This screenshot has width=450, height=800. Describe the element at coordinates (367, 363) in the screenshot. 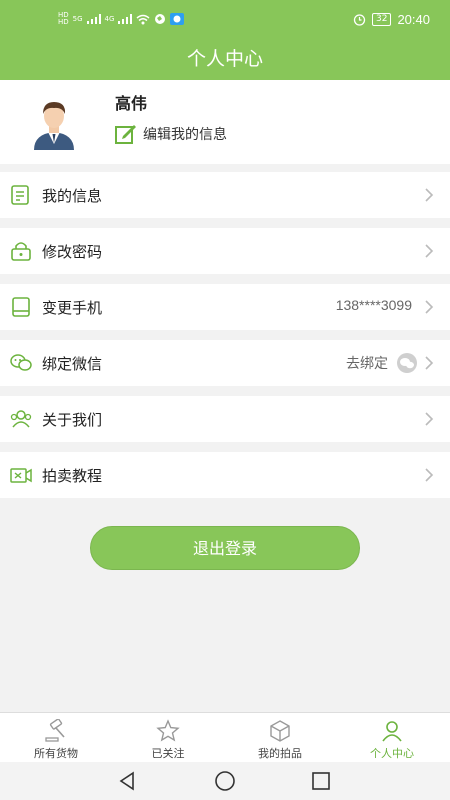

I see `bind-status-value: 去绑定` at that location.